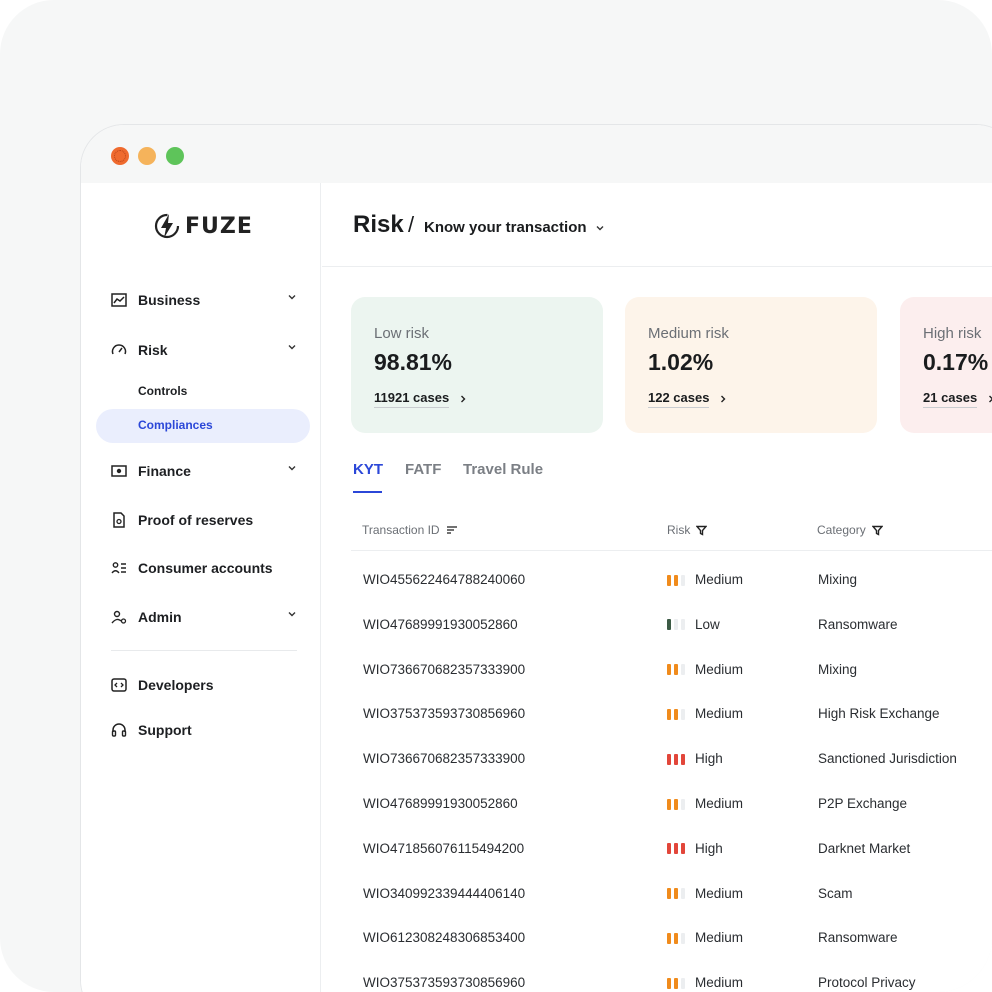 The width and height of the screenshot is (992, 992). What do you see at coordinates (219, 226) in the screenshot?
I see `brand-name: FUZE` at bounding box center [219, 226].